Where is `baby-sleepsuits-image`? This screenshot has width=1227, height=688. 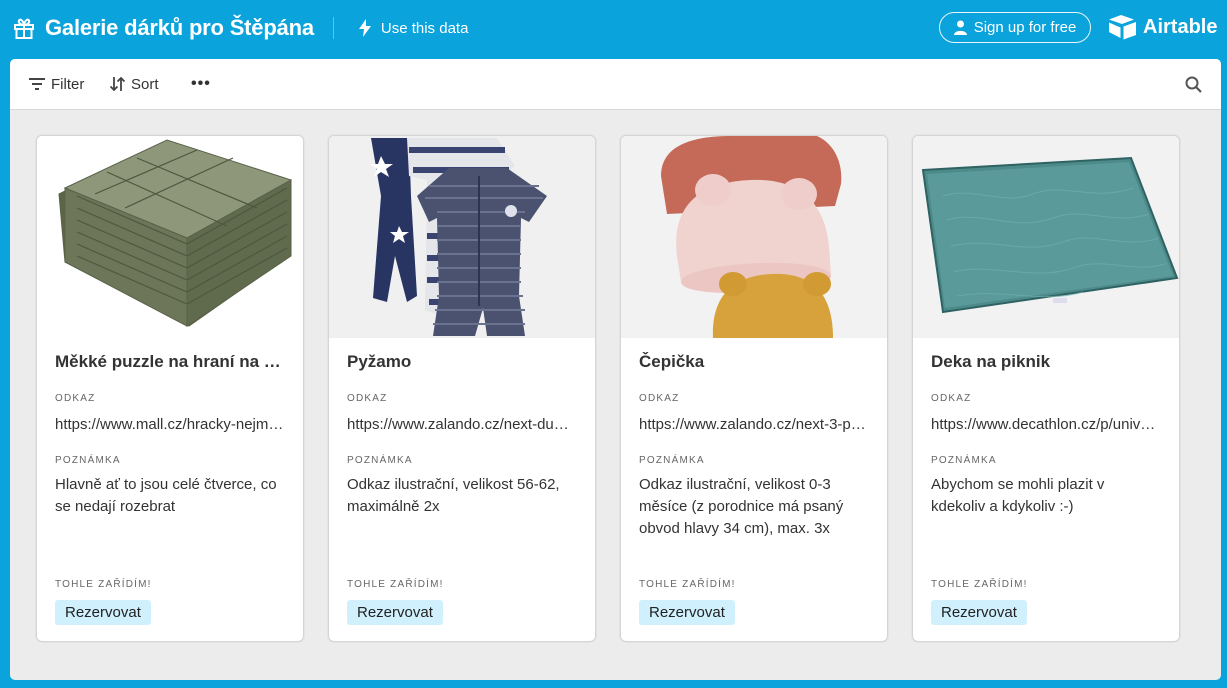
baby-sleepsuits-image is located at coordinates (458, 237).